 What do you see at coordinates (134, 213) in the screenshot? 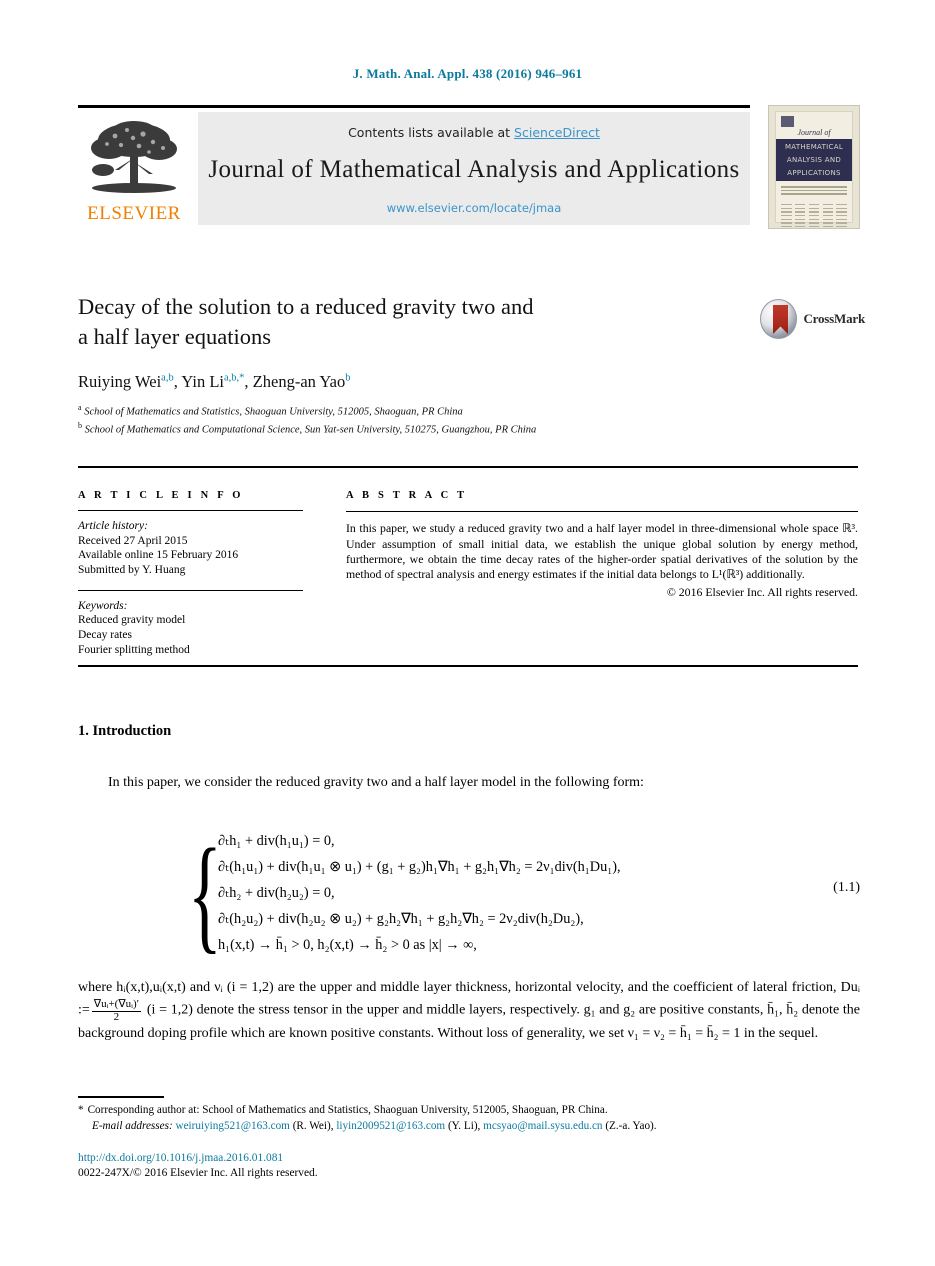
I see `elsevier-wordmark: ELSEVIER` at bounding box center [134, 213].